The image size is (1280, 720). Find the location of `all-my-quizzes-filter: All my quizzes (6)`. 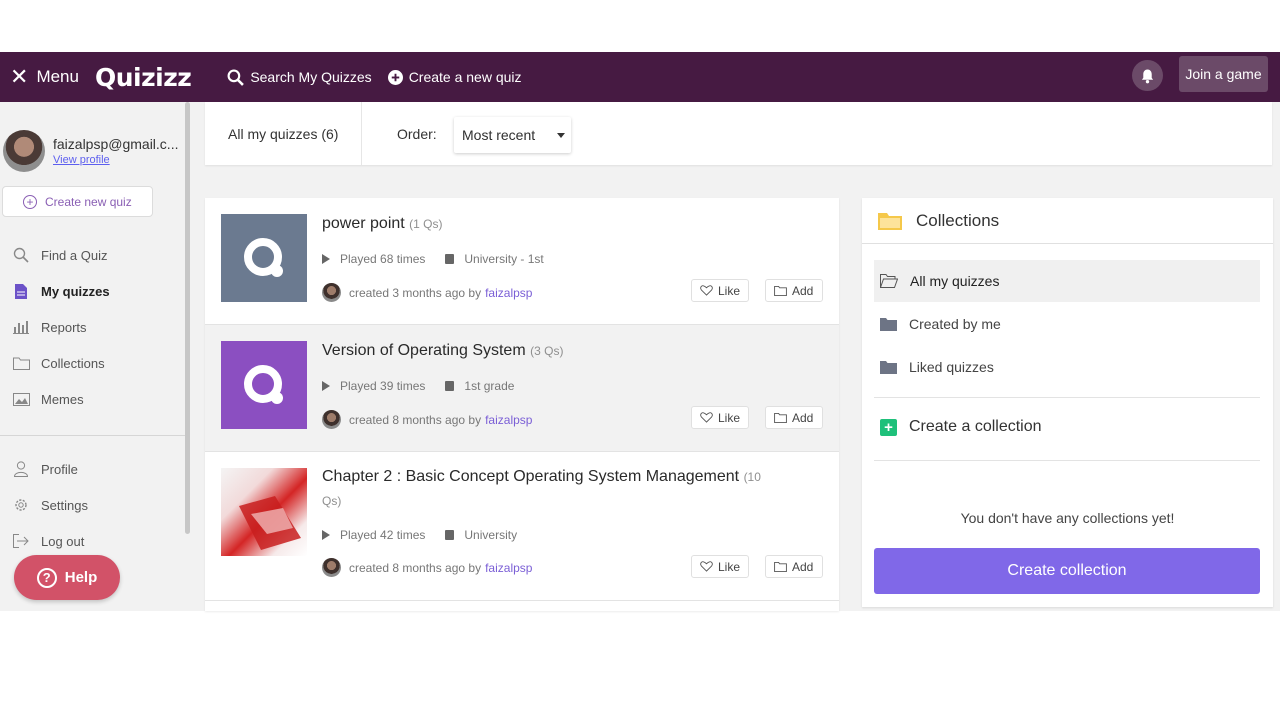

all-my-quizzes-filter: All my quizzes (6) is located at coordinates (283, 134).